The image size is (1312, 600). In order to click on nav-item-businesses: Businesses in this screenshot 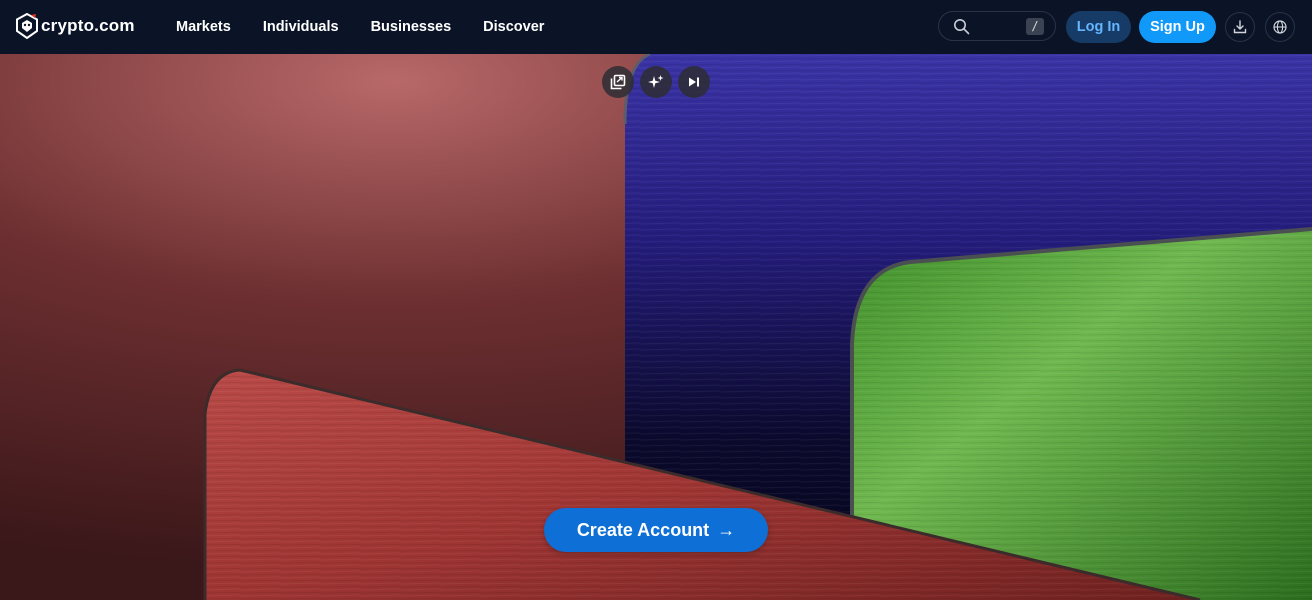, I will do `click(411, 27)`.